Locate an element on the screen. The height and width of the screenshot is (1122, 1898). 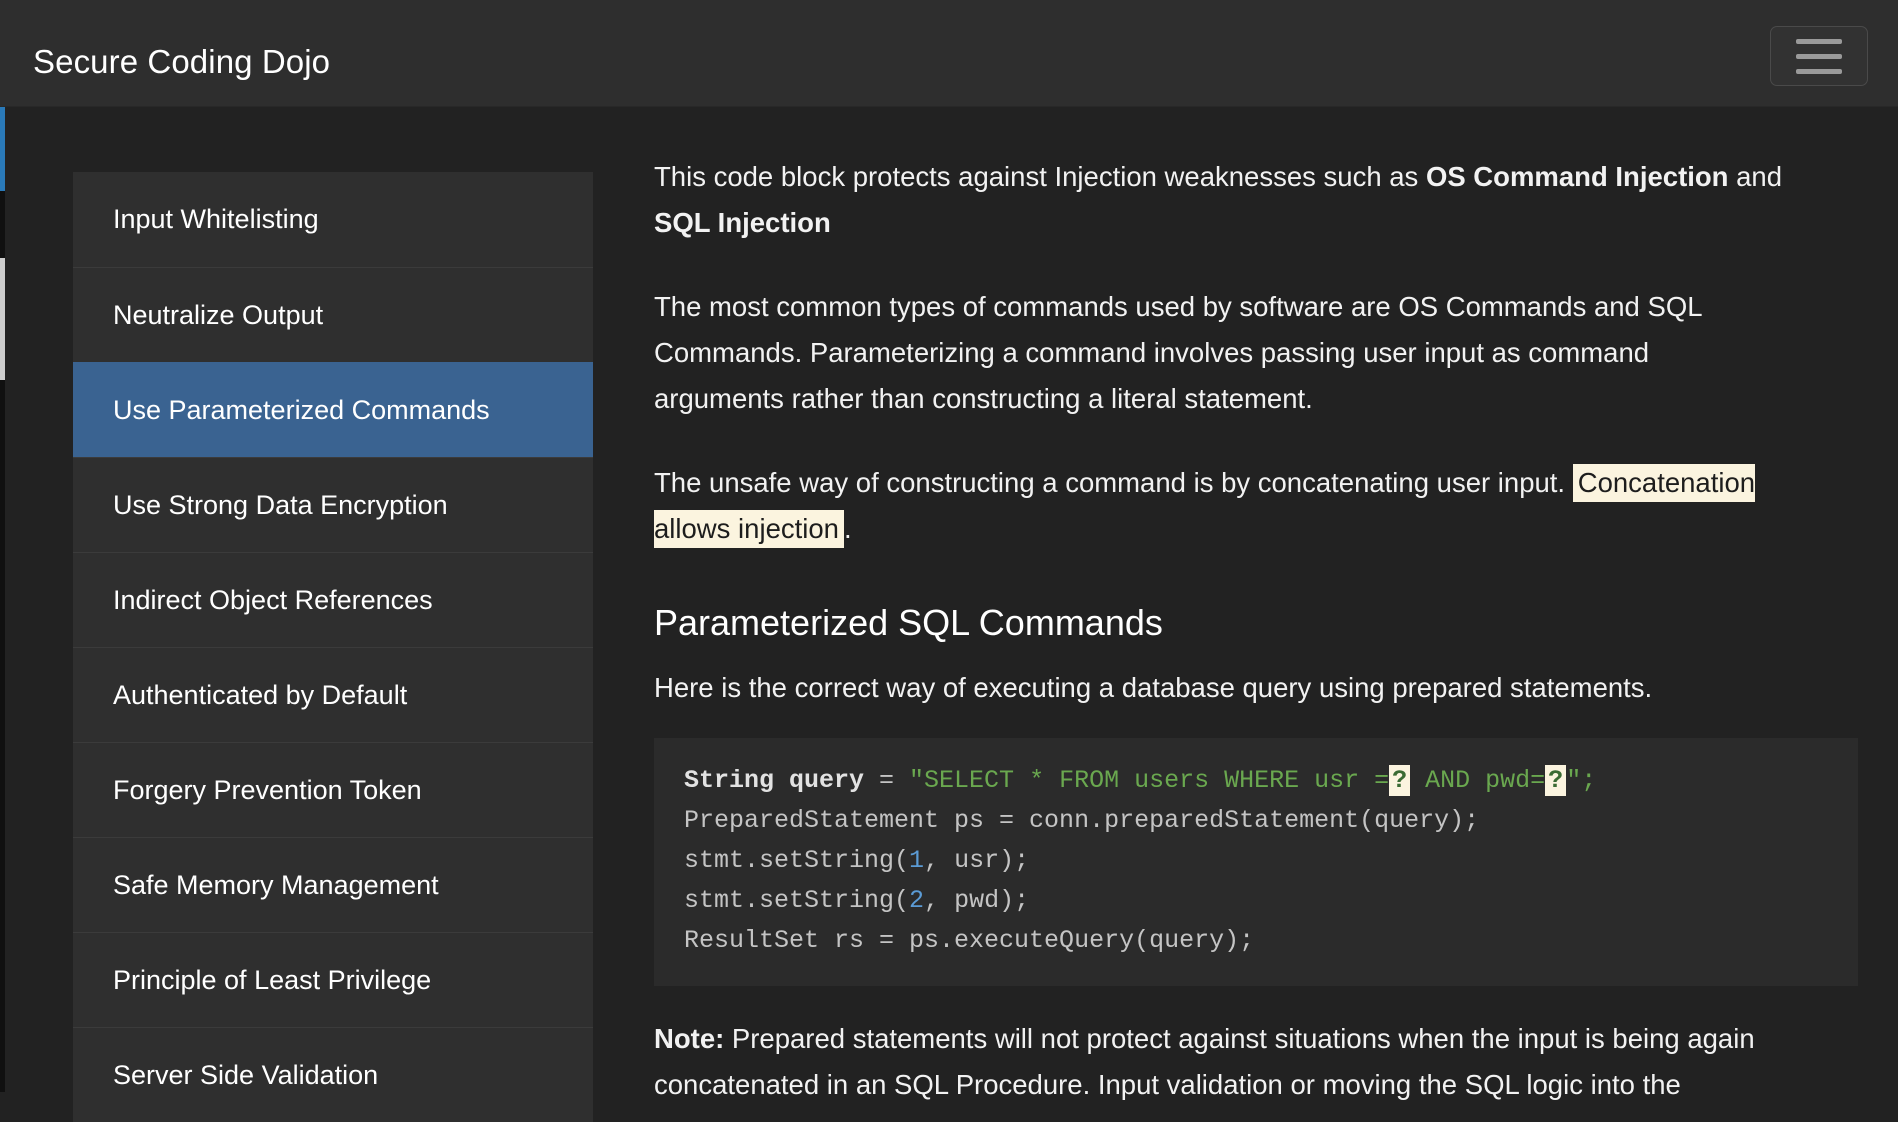
sidebar-item-use-strong-data-encryption: Use Strong Data Encryption is located at coordinates (333, 504).